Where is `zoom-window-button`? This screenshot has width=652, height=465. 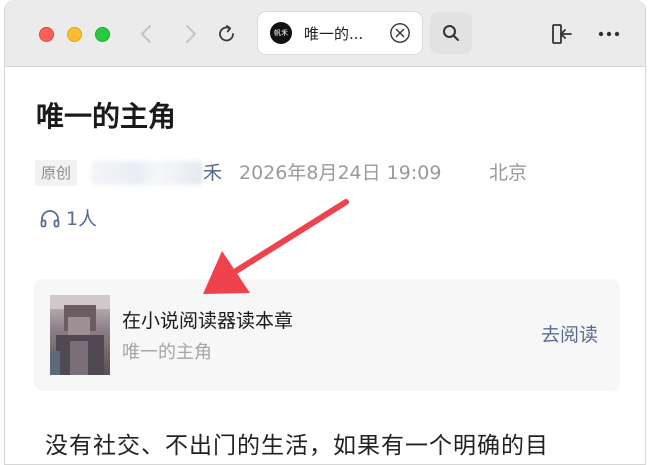
zoom-window-button is located at coordinates (102, 34).